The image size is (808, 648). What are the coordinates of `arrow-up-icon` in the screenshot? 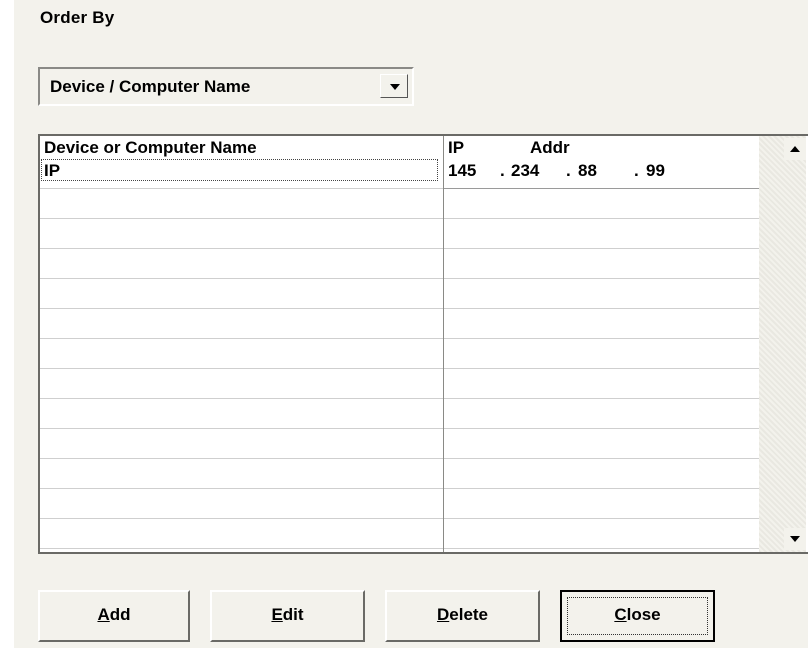 It's located at (795, 149).